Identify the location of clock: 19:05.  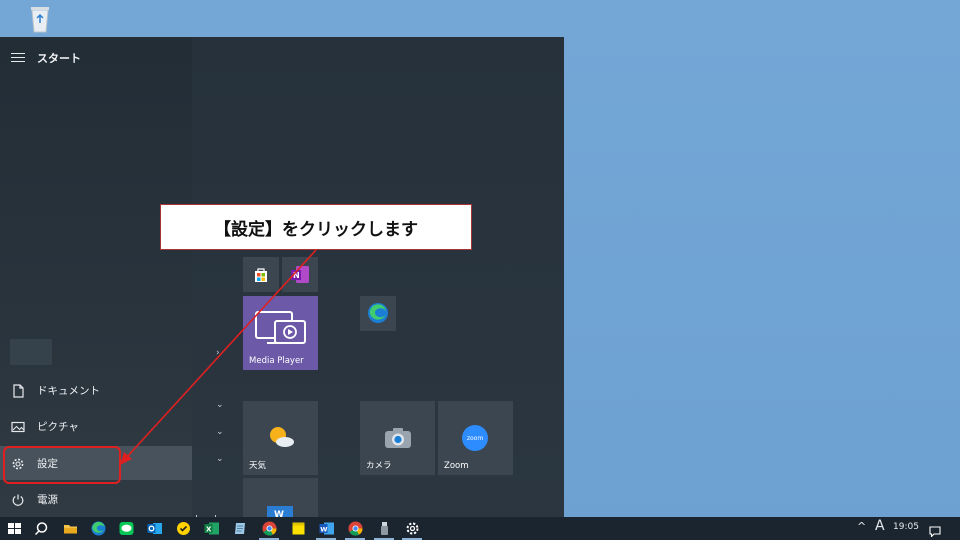
(906, 527).